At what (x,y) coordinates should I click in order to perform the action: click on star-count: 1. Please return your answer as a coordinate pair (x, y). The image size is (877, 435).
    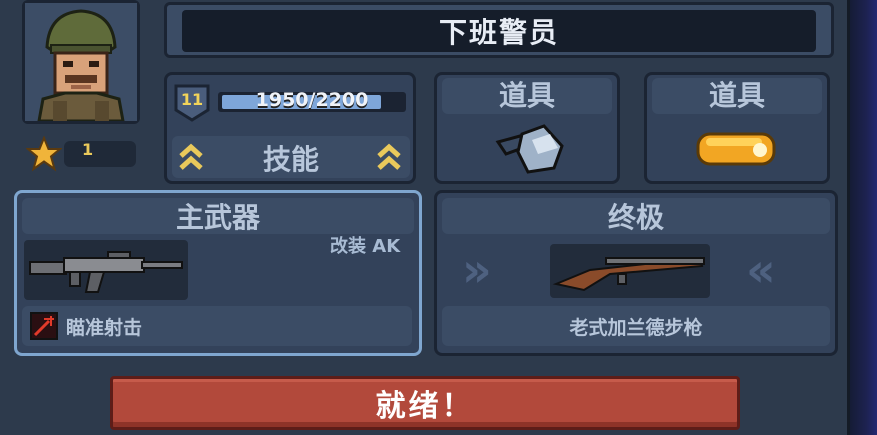
    Looking at the image, I should click on (88, 149).